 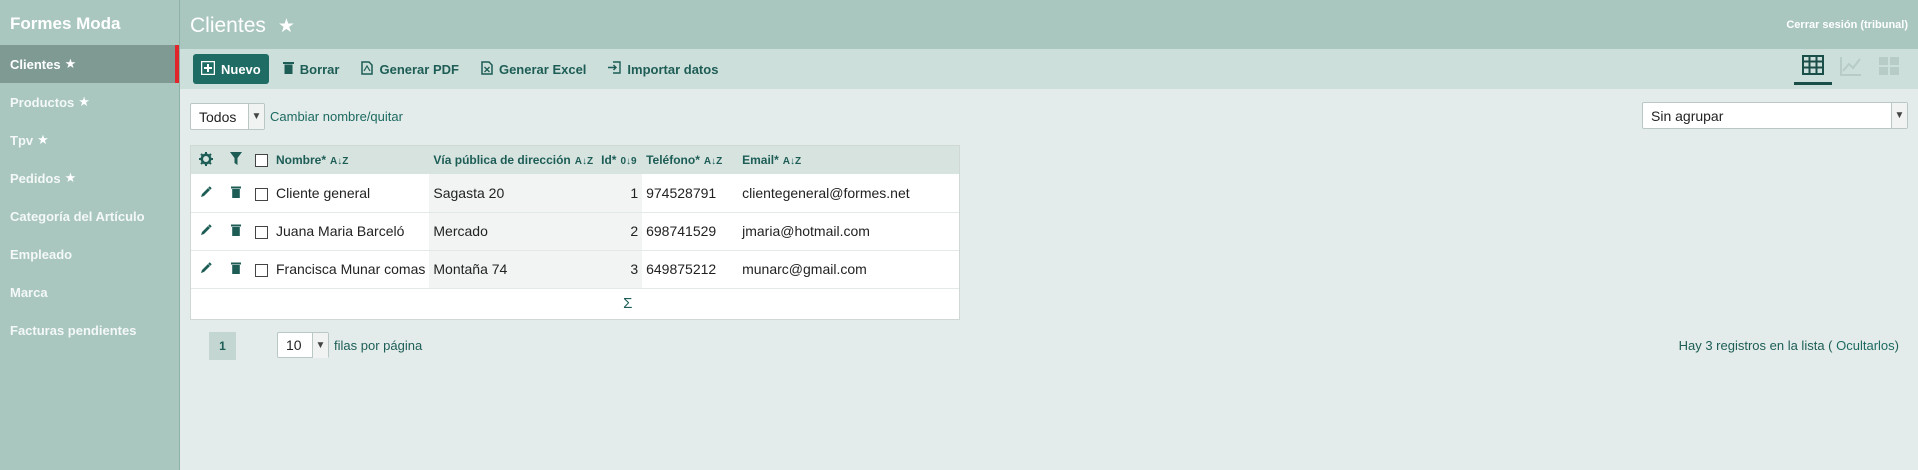 What do you see at coordinates (1813, 69) in the screenshot?
I see `list-view-button` at bounding box center [1813, 69].